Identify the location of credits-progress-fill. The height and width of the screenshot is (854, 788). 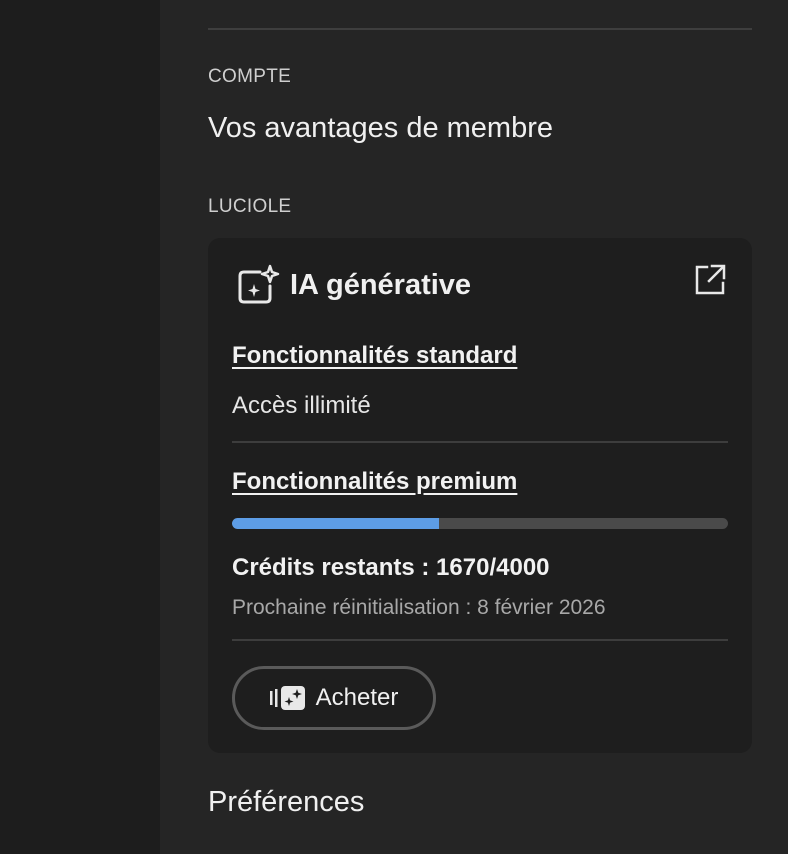
(336, 523).